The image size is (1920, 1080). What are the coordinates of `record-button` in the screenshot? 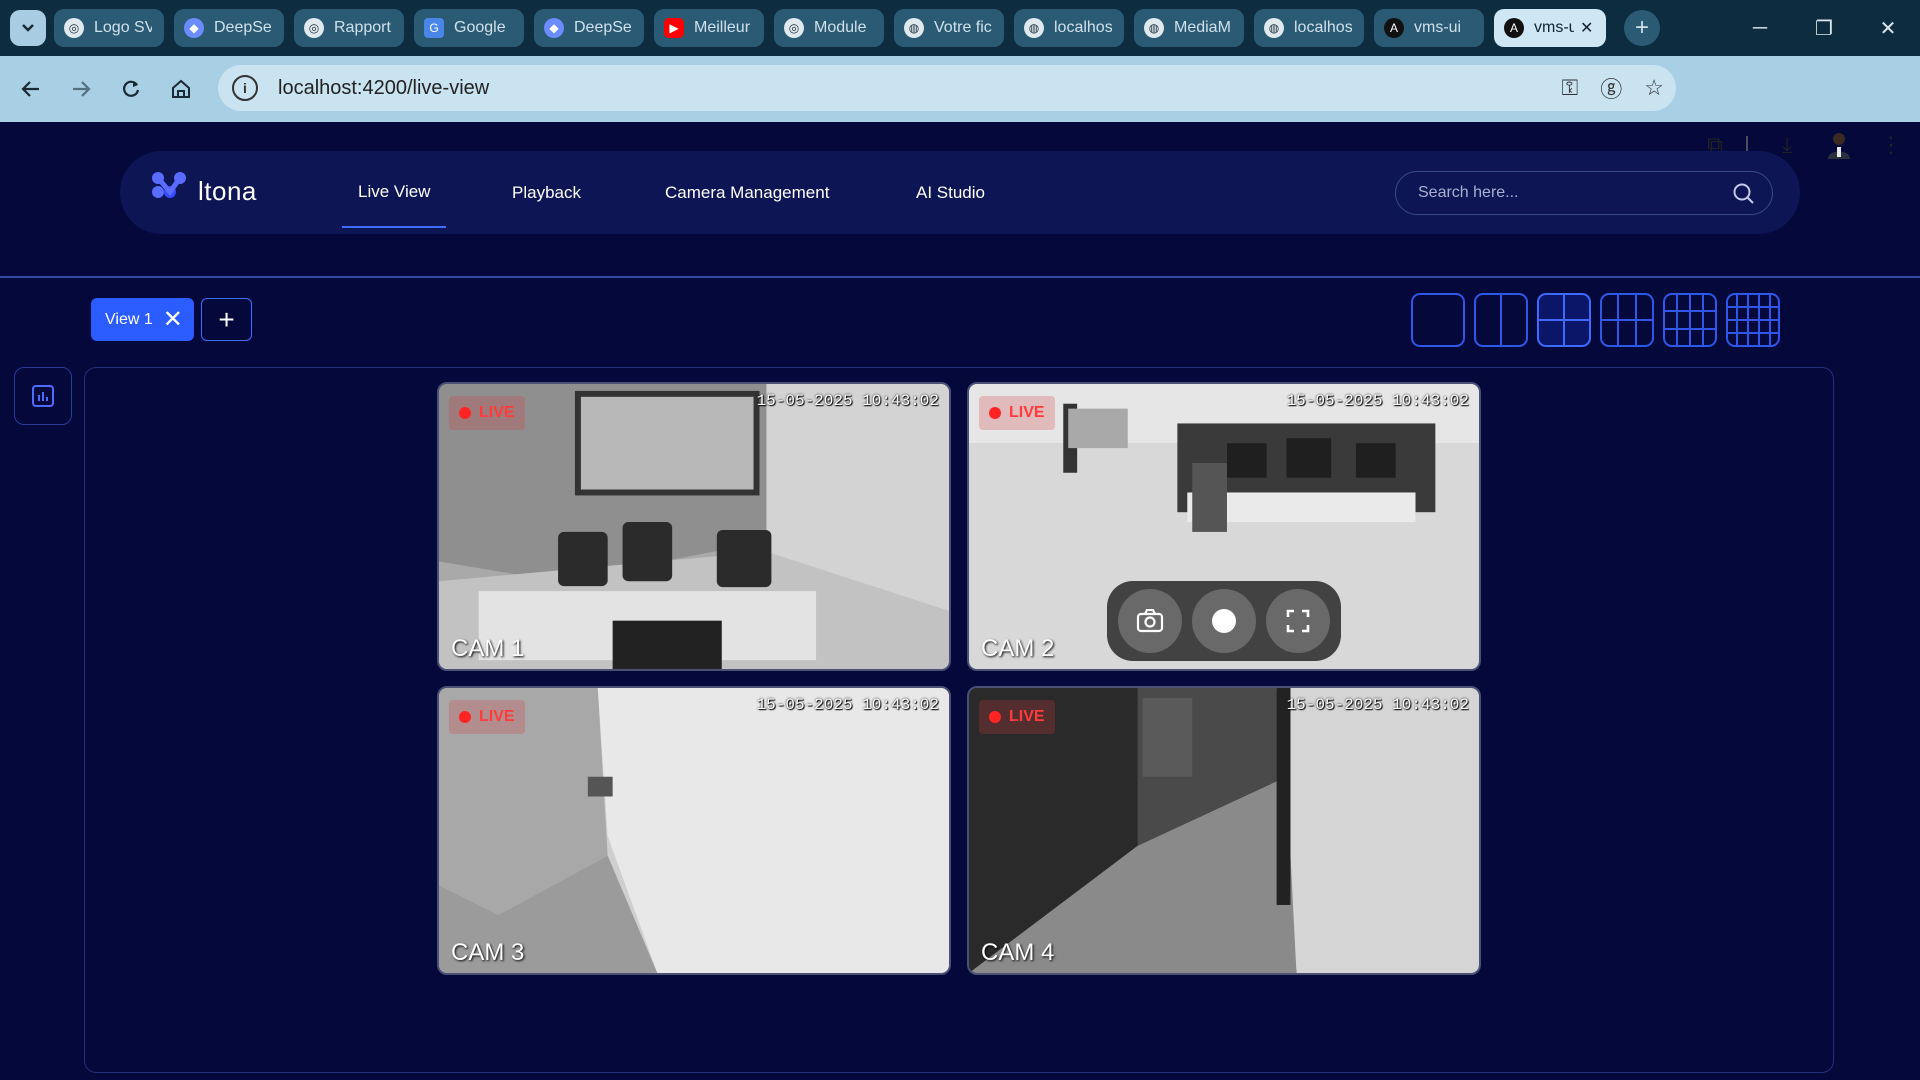 It's located at (1224, 621).